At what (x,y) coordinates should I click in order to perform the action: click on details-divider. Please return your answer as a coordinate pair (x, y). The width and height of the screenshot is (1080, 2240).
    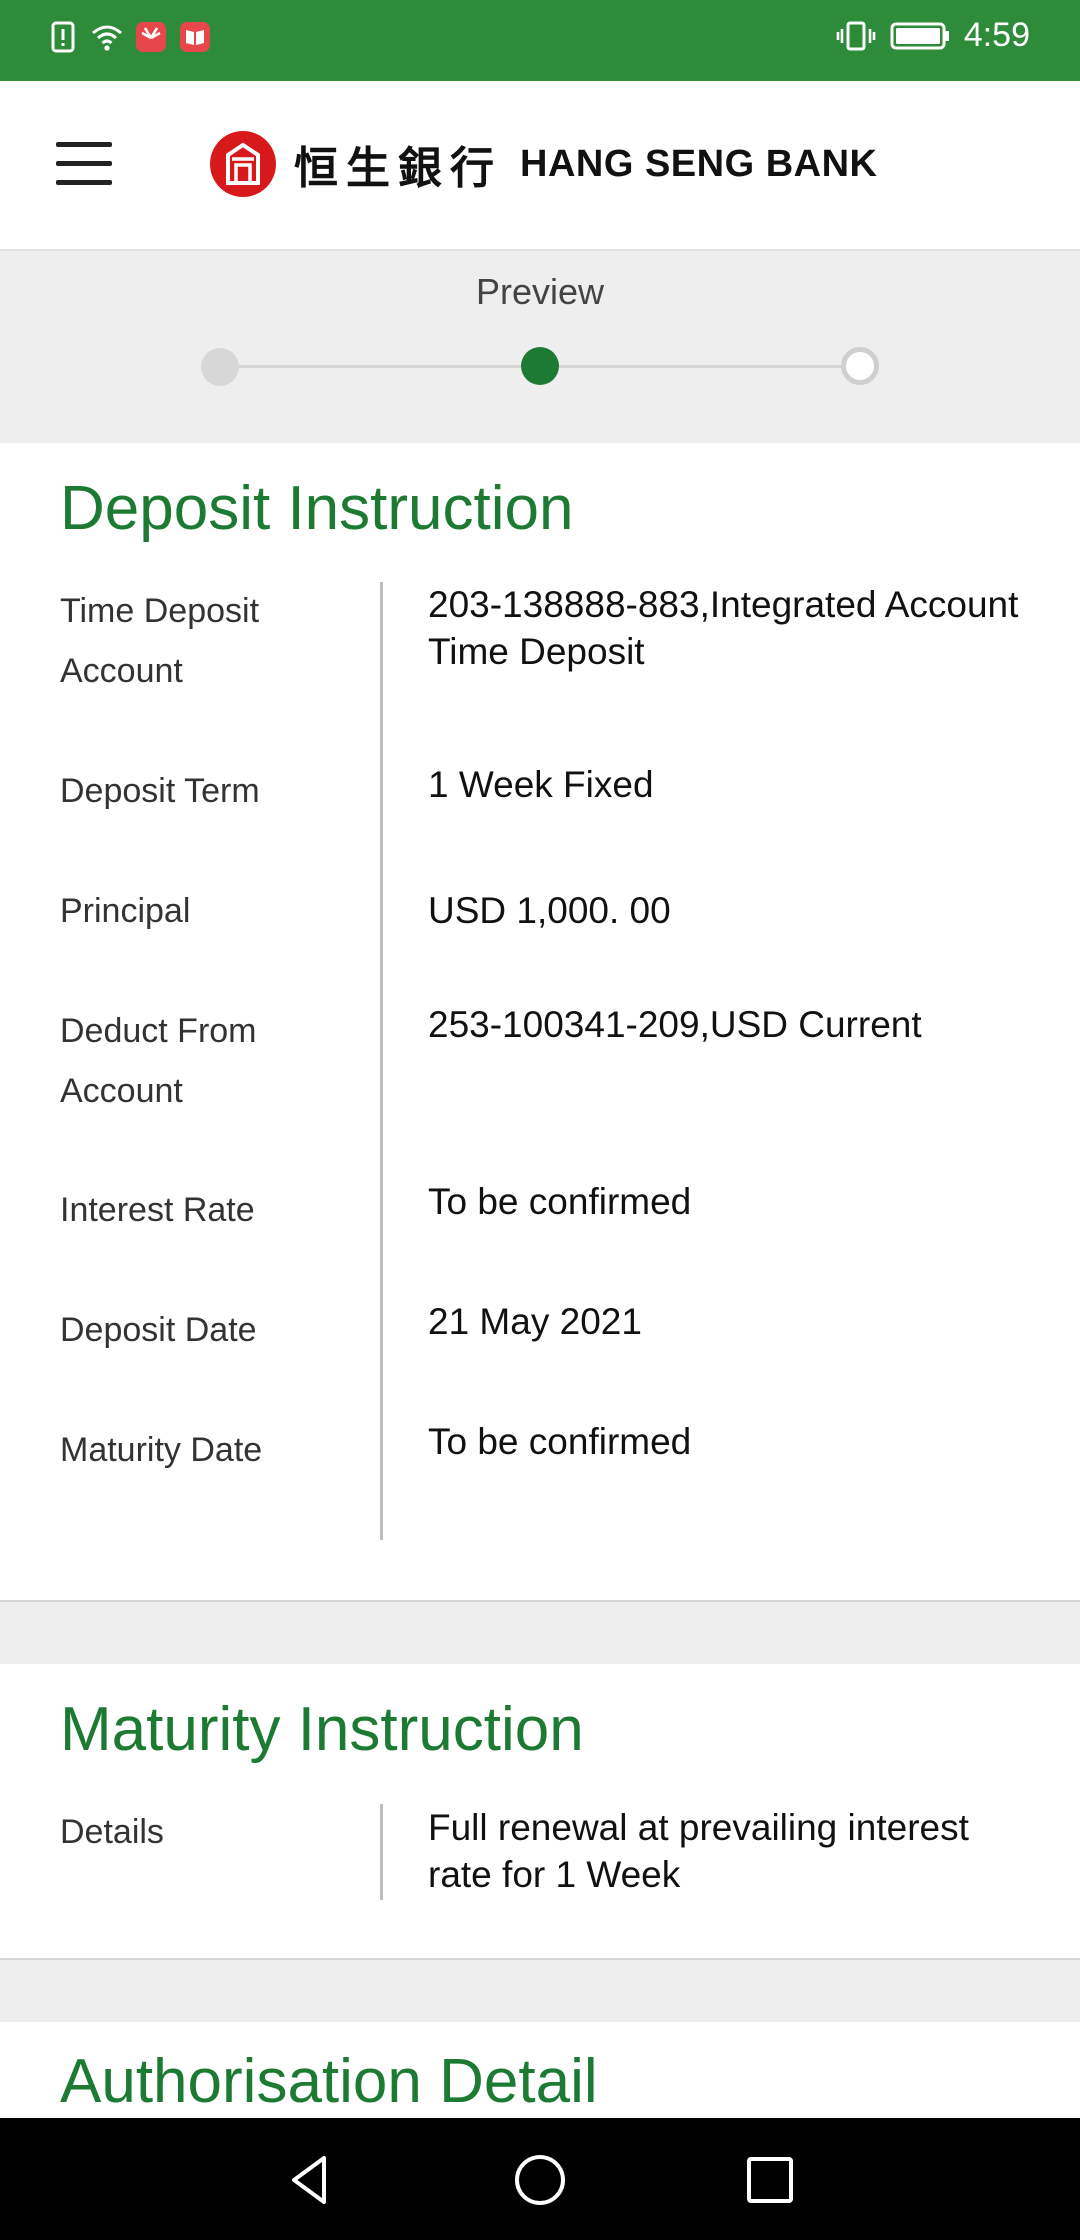
    Looking at the image, I should click on (381, 841).